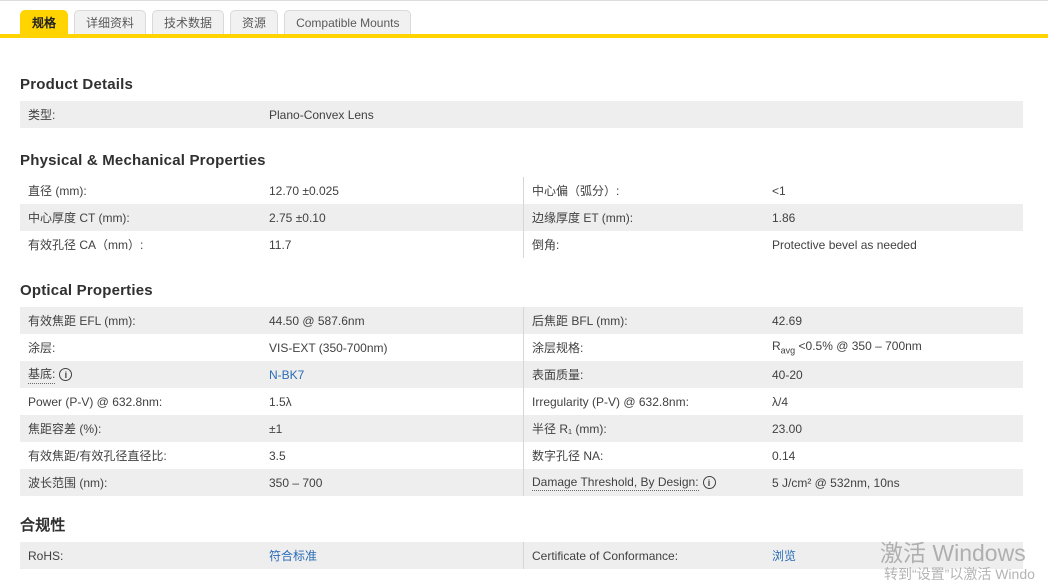 This screenshot has height=584, width=1048. What do you see at coordinates (787, 428) in the screenshot?
I see `spec-value: 23.00` at bounding box center [787, 428].